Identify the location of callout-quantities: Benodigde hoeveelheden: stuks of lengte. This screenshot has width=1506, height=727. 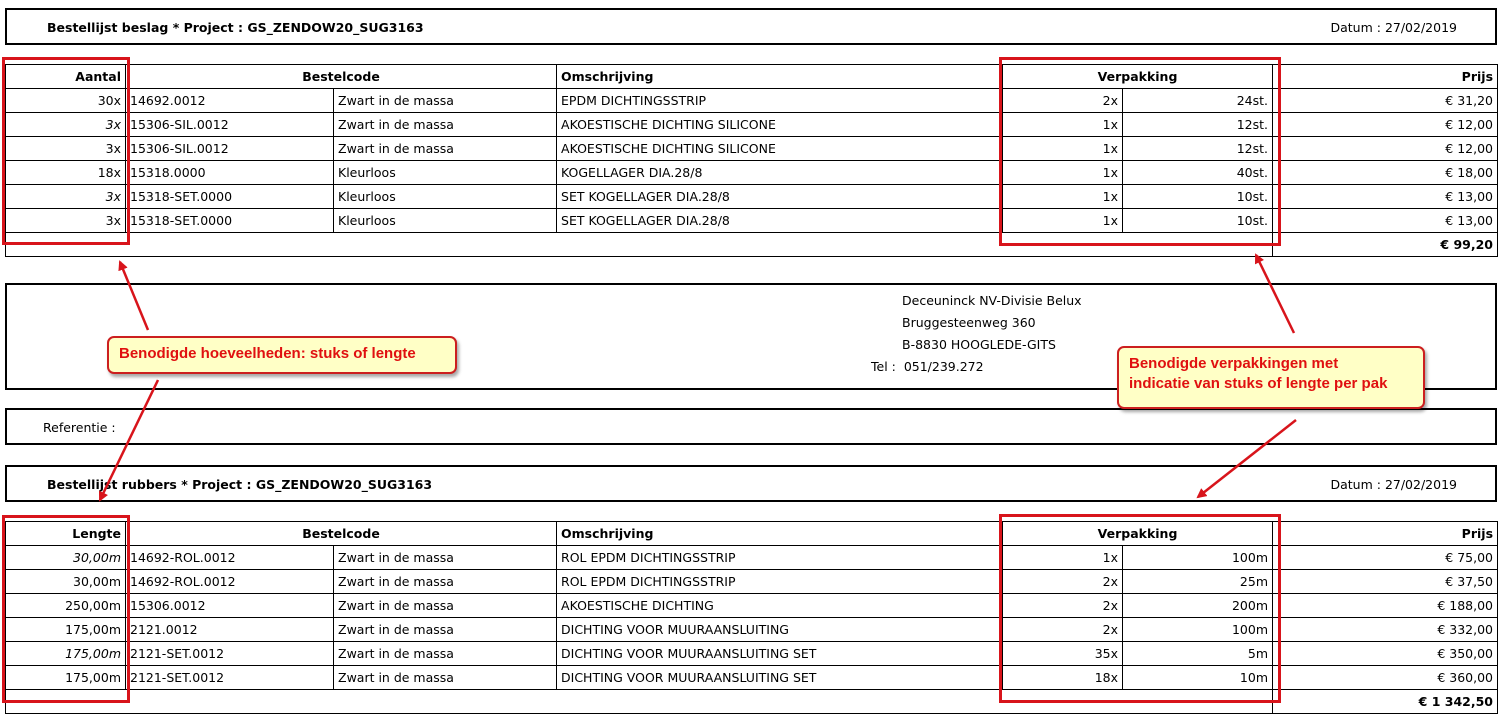
(282, 355).